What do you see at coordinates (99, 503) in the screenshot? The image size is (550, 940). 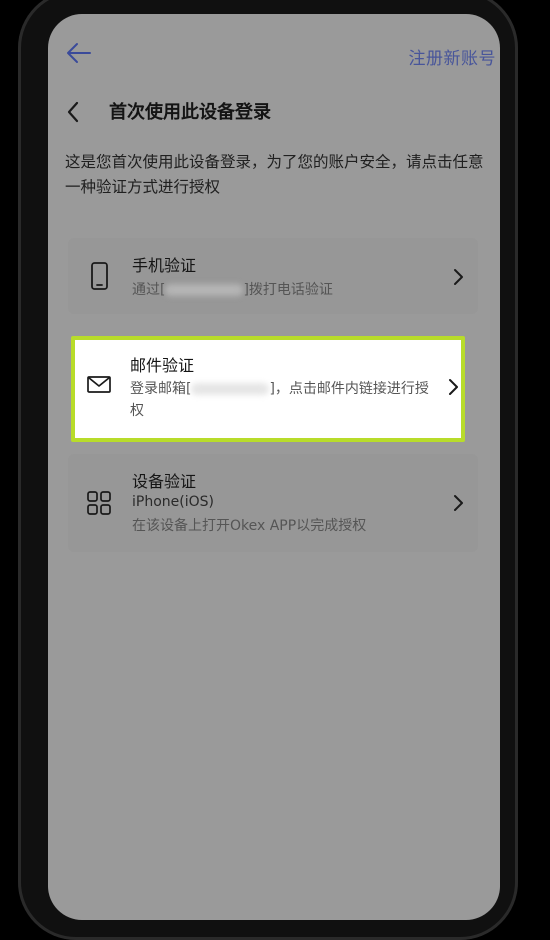 I see `grid-icon` at bounding box center [99, 503].